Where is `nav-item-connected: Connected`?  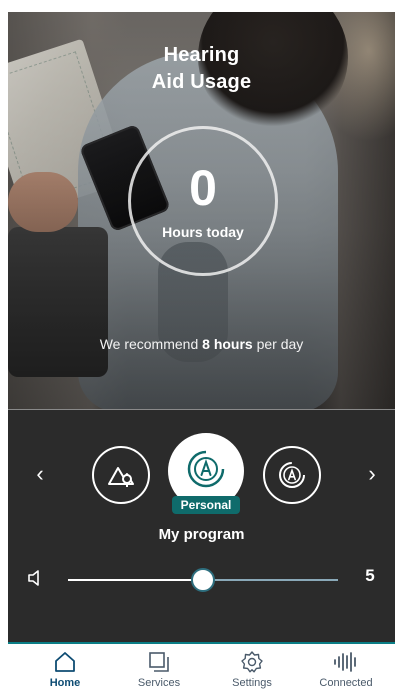 nav-item-connected: Connected is located at coordinates (346, 671).